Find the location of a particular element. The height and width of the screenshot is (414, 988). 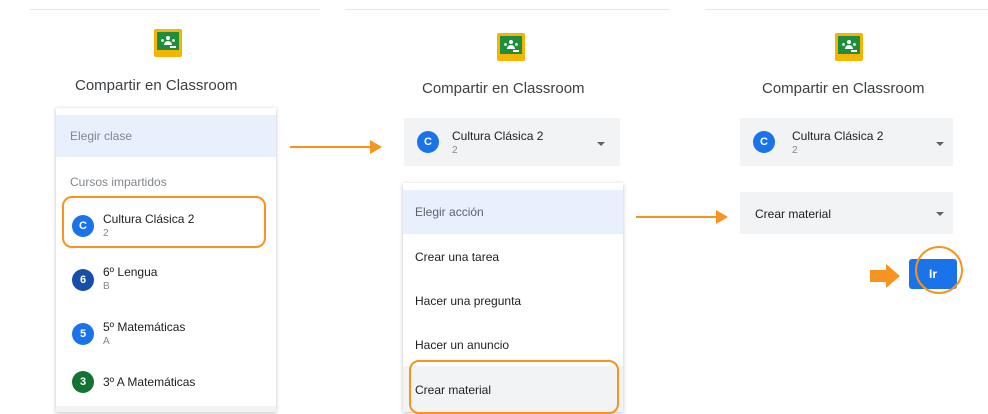

action-placeholder: Elegir acción is located at coordinates (449, 212).